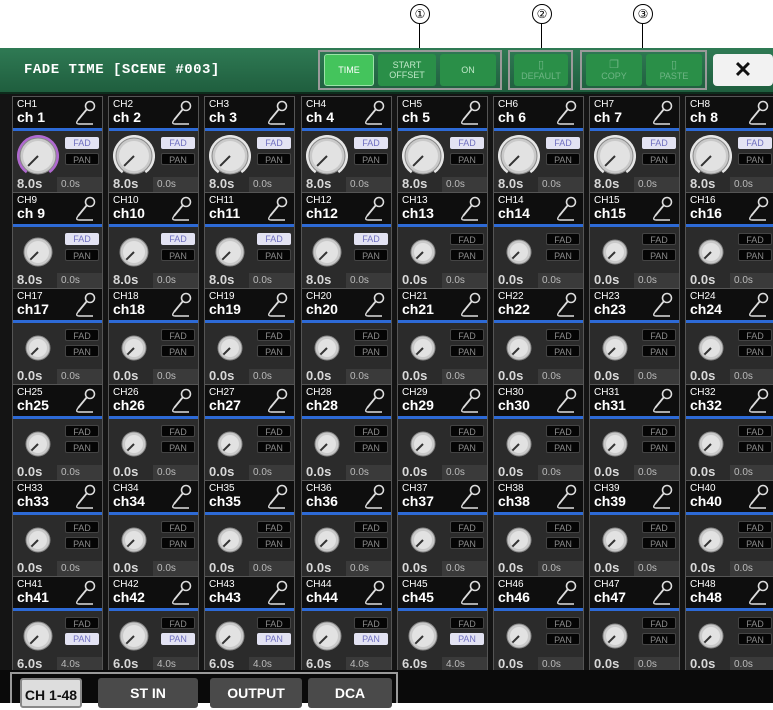 This screenshot has width=773, height=710. I want to click on channel-cell: CH13 ch13 FAD PAN 0.0s 0.0s, so click(442, 241).